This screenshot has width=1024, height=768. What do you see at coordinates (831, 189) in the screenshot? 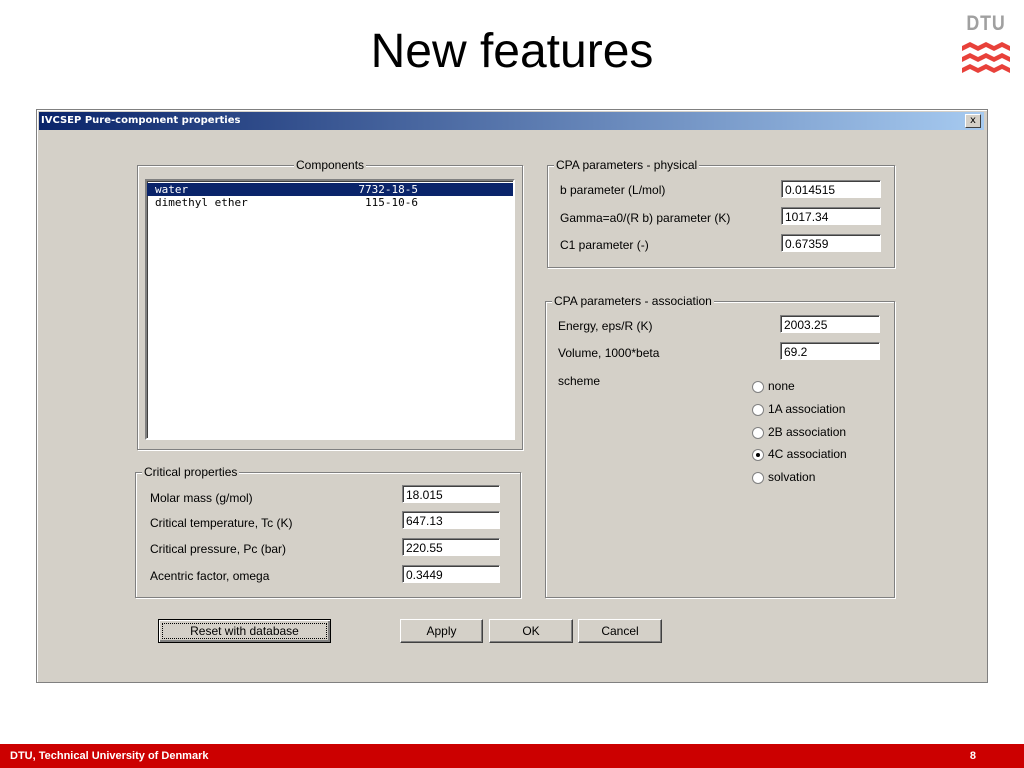
I see `b-parameter-field: 0.014515` at bounding box center [831, 189].